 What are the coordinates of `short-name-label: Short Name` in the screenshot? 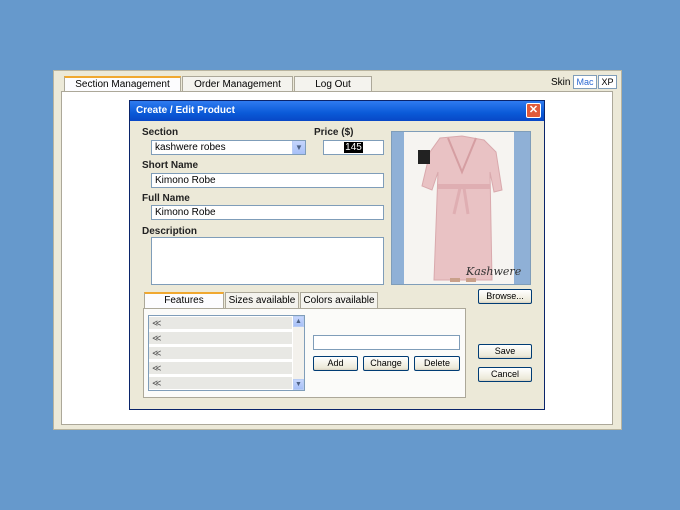 It's located at (170, 165).